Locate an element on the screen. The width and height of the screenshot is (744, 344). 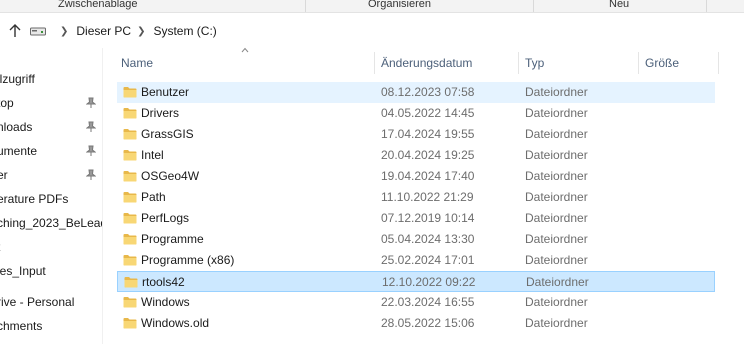
file-name: Path is located at coordinates (153, 197).